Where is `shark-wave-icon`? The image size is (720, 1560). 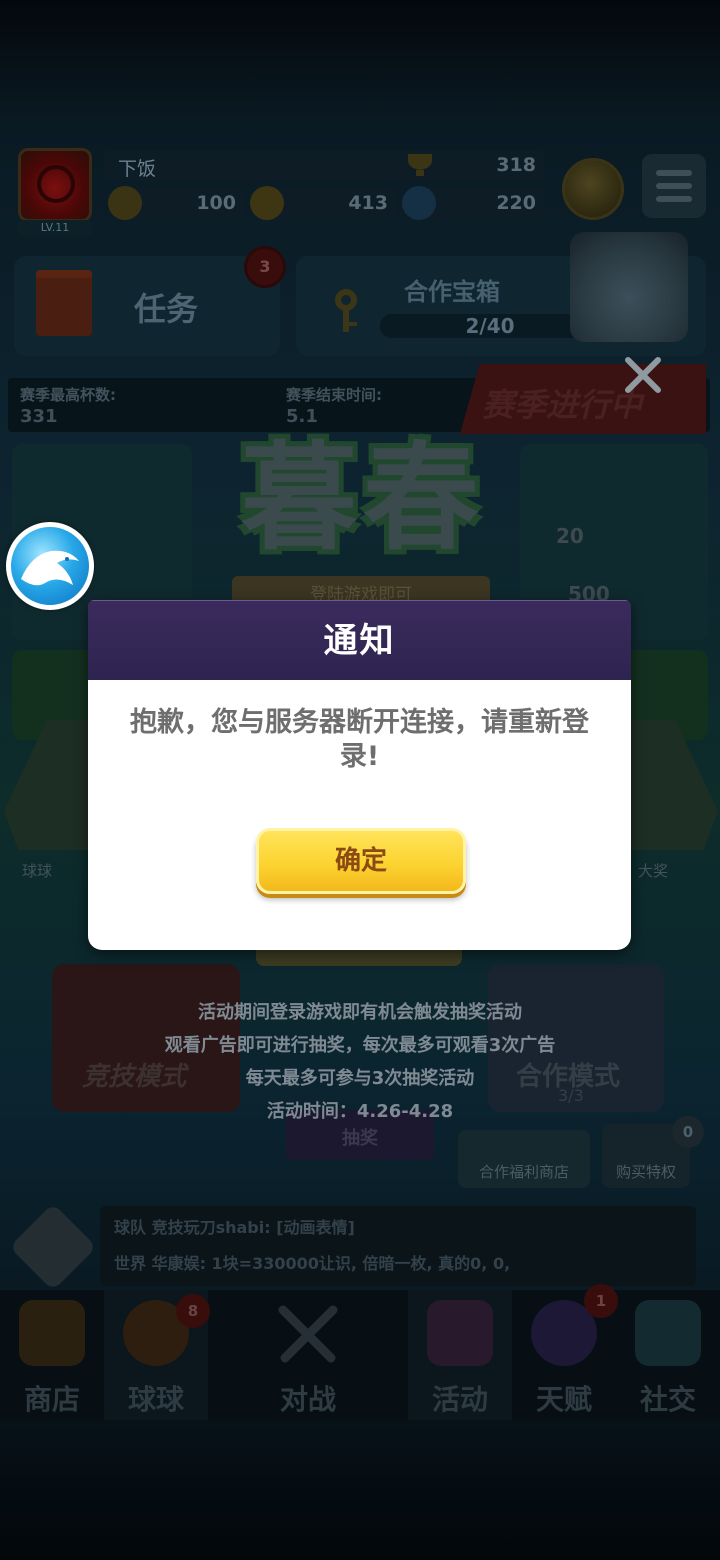
shark-wave-icon is located at coordinates (50, 568).